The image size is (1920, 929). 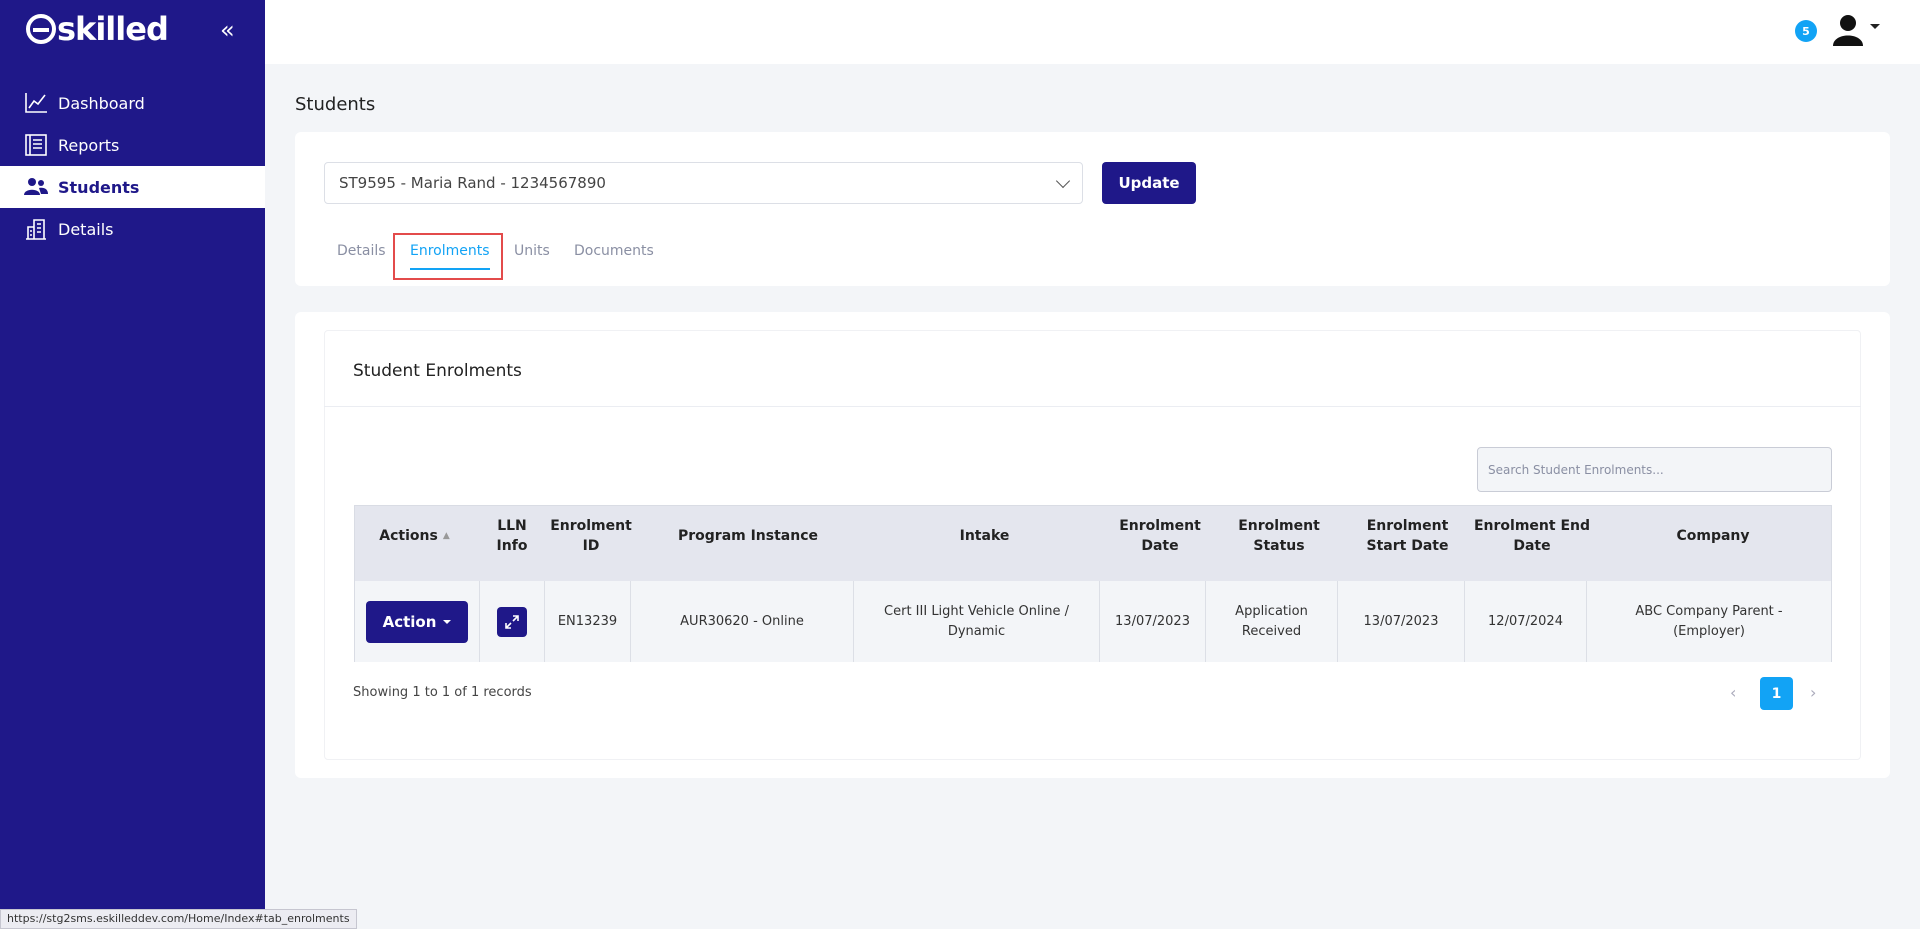 I want to click on top-bar, so click(x=1092, y=32).